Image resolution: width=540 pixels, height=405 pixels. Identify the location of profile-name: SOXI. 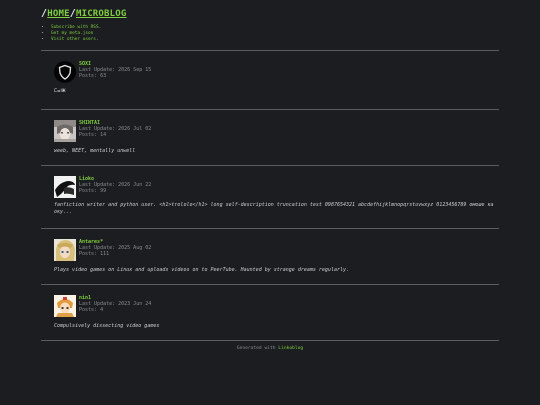
(85, 64).